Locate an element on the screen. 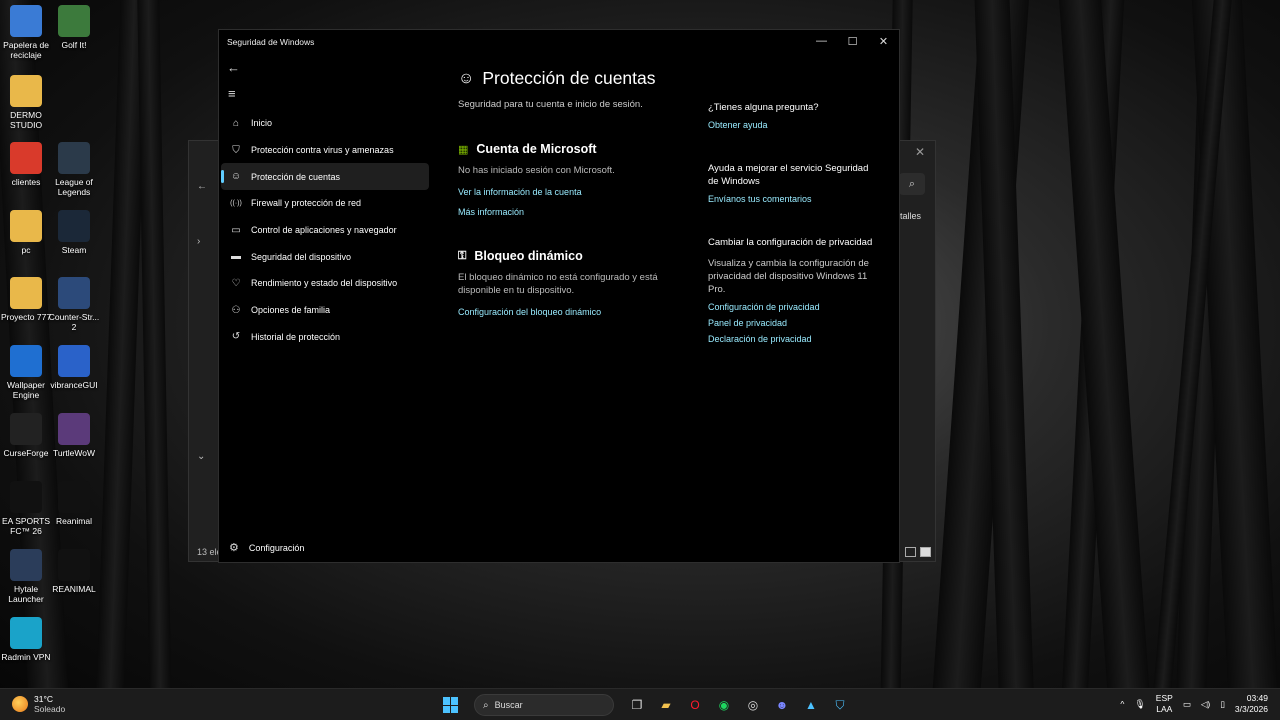 Image resolution: width=1280 pixels, height=720 pixels. language-indicator: ESP LAA is located at coordinates (1164, 704).